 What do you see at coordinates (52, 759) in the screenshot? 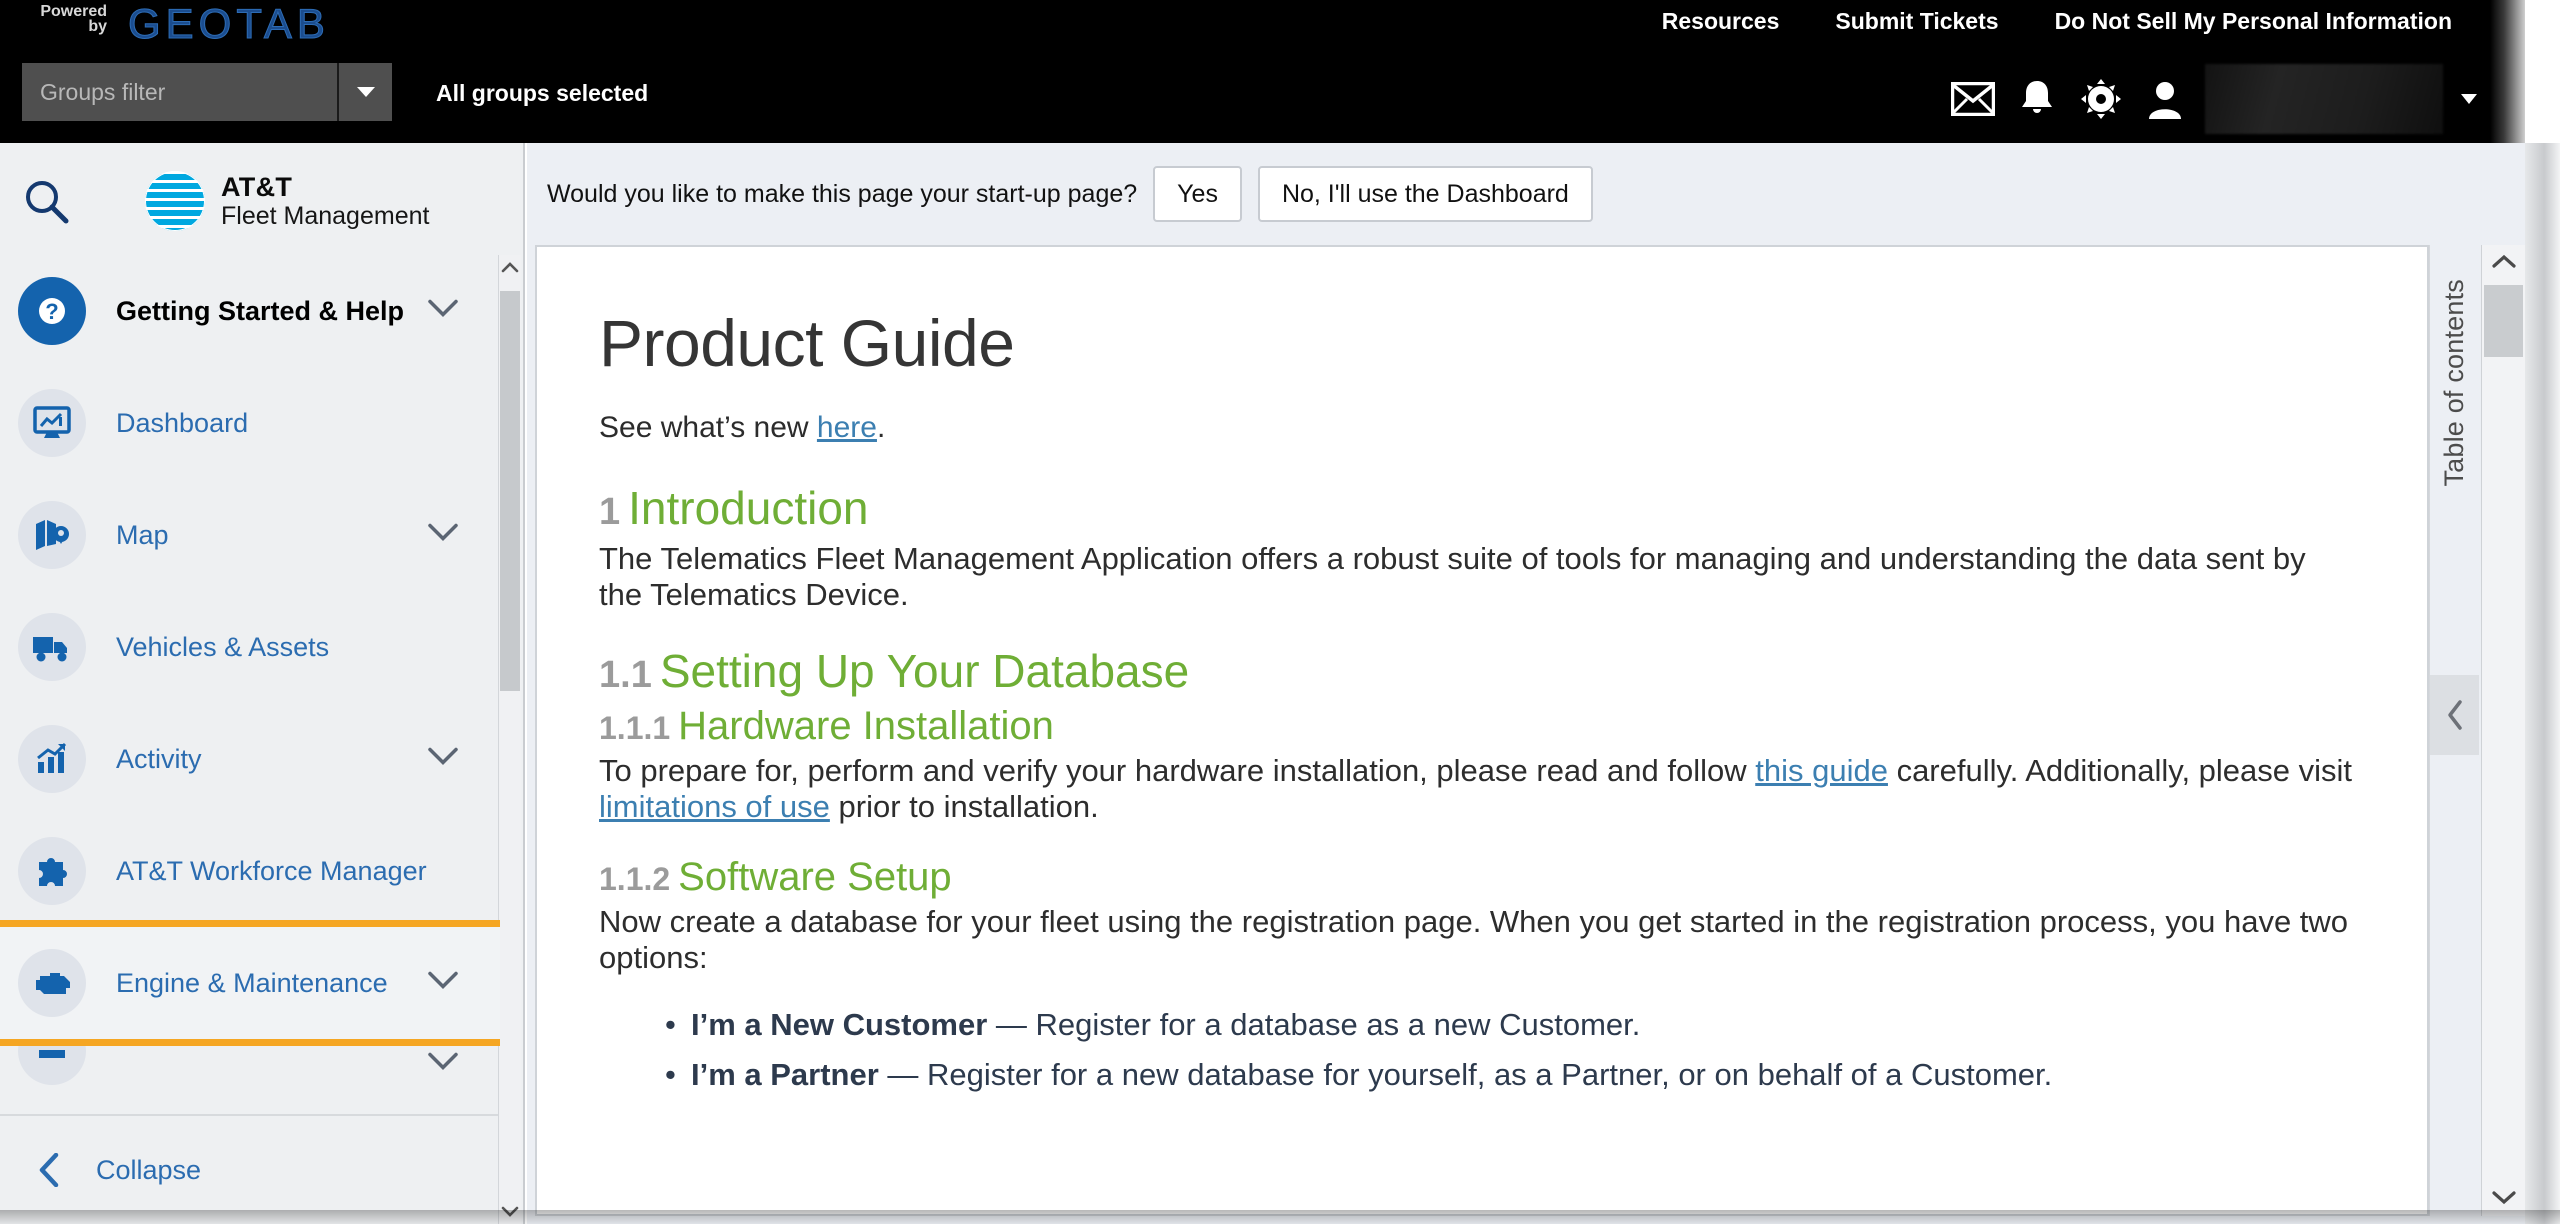
I see `bar-chart-icon` at bounding box center [52, 759].